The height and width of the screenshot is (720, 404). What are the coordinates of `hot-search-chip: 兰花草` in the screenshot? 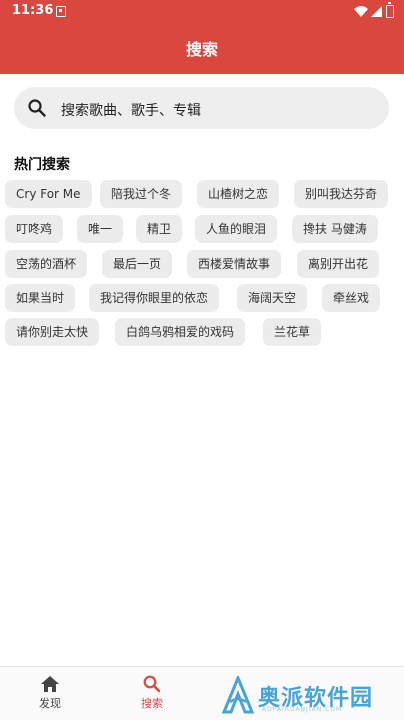 It's located at (292, 332).